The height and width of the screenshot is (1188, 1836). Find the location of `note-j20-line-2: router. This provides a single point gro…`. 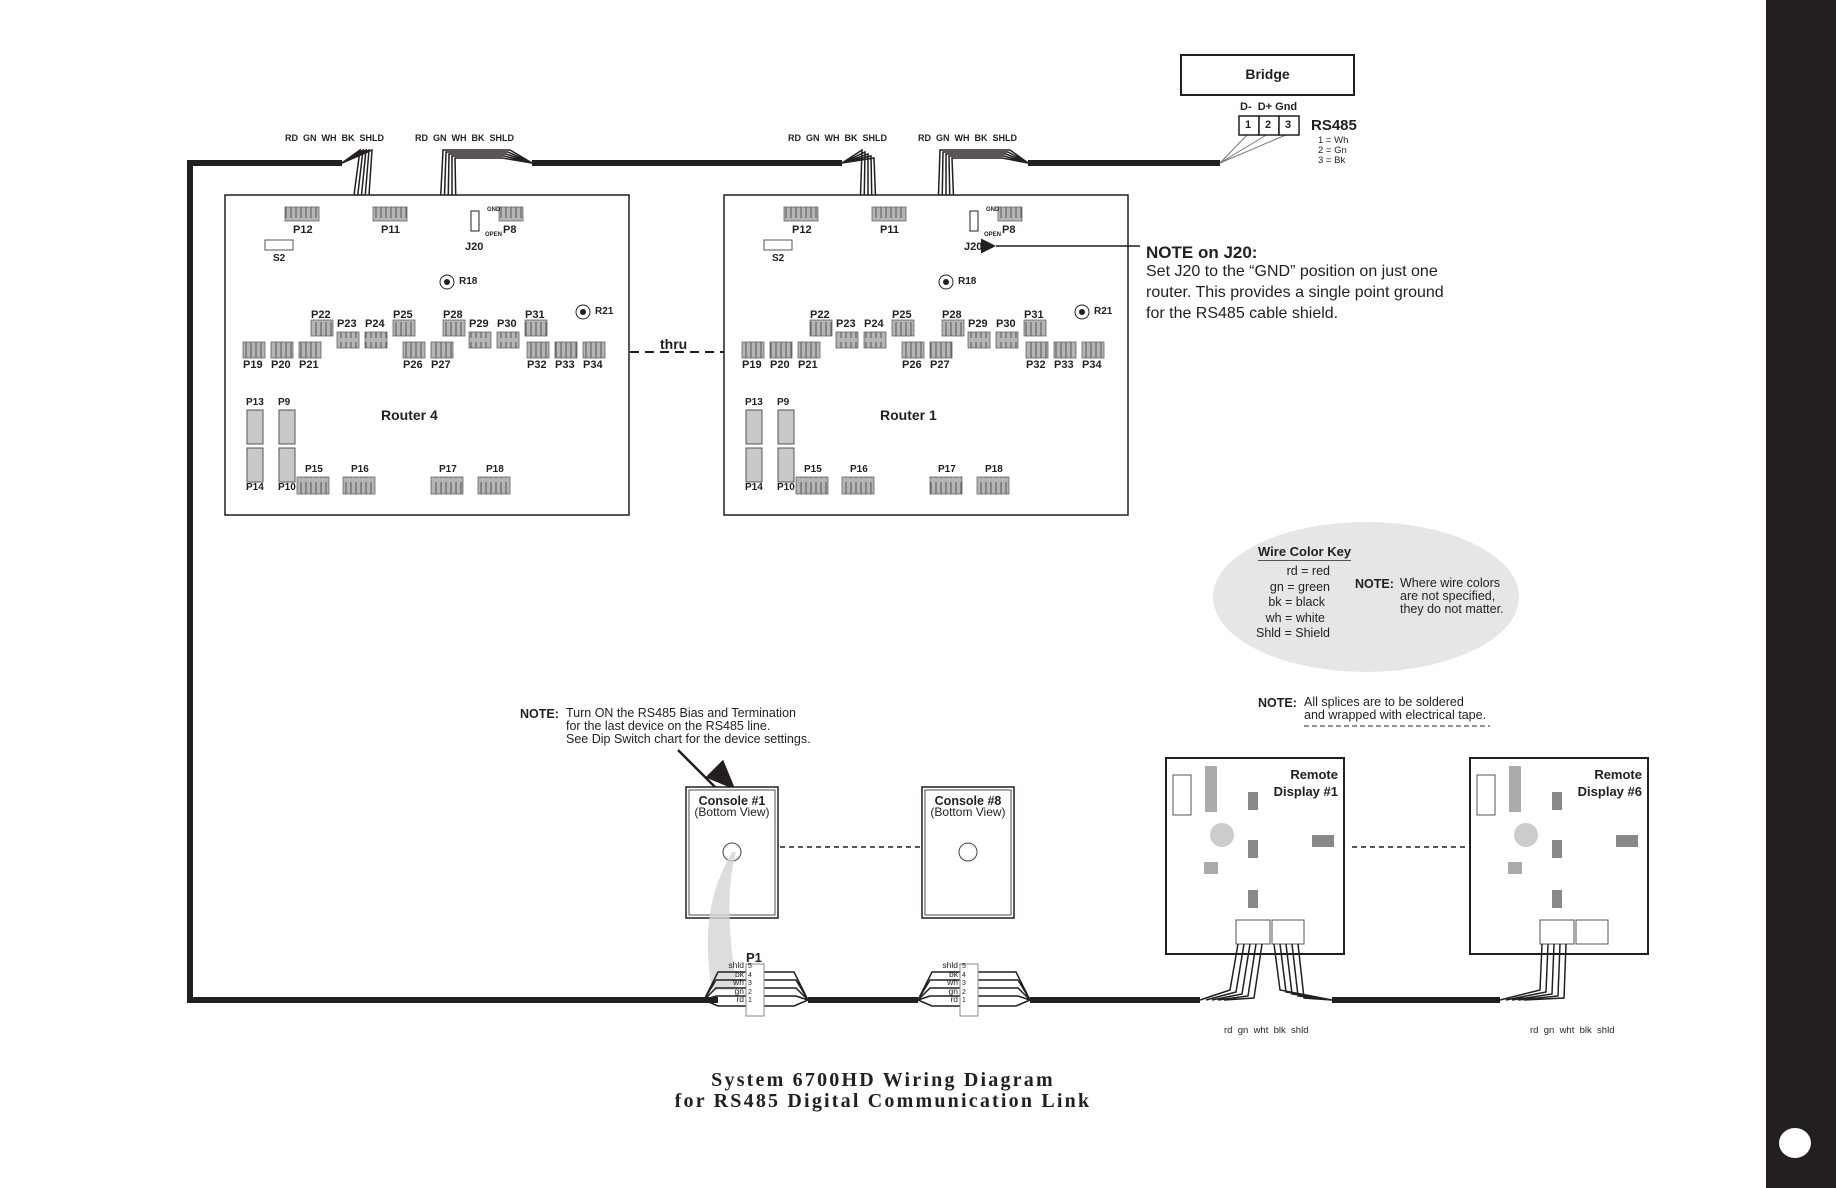

note-j20-line-2: router. This provides a single point gro… is located at coordinates (1295, 292).